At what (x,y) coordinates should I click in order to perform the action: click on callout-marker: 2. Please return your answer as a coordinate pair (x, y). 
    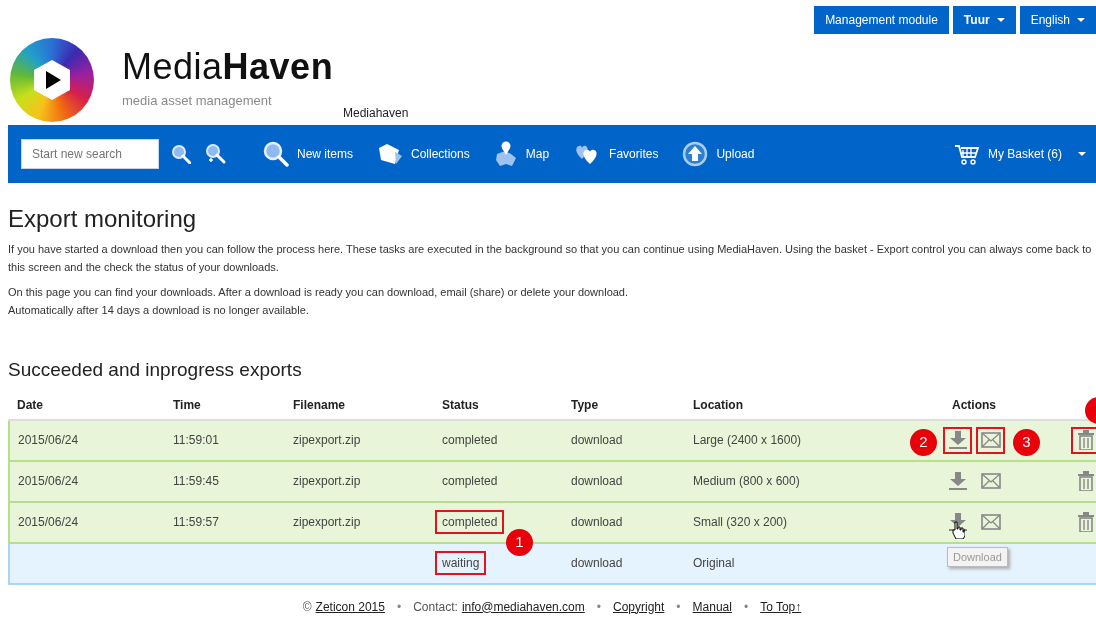
    Looking at the image, I should click on (923, 442).